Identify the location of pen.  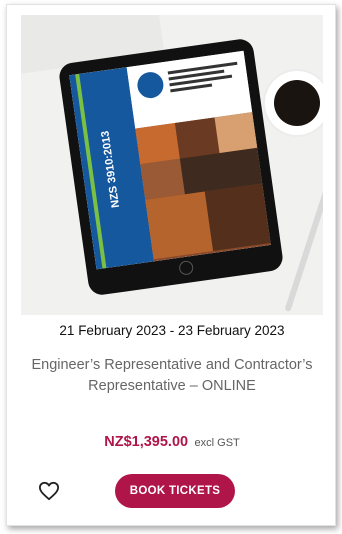
(303, 235).